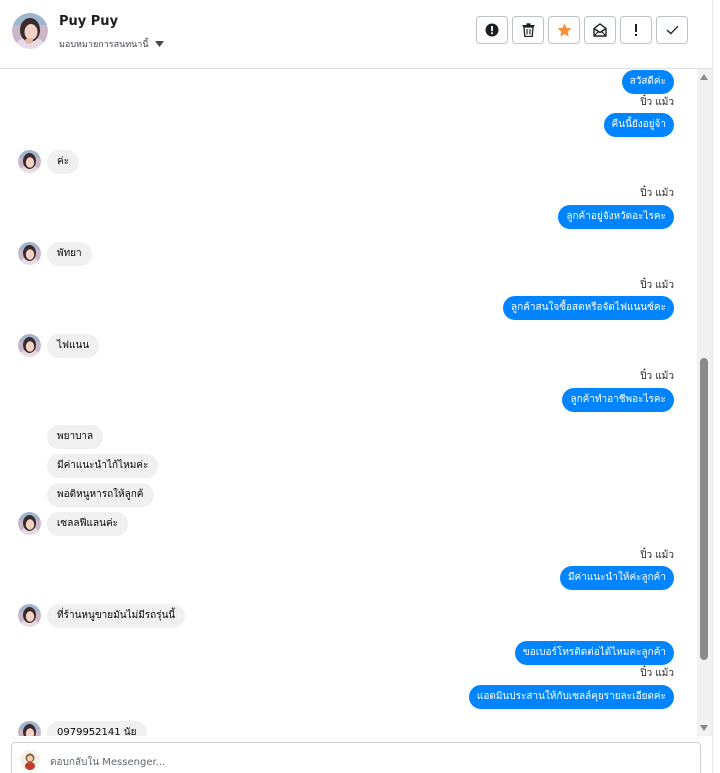 The height and width of the screenshot is (773, 720). I want to click on contact-name: Puy Puy, so click(88, 21).